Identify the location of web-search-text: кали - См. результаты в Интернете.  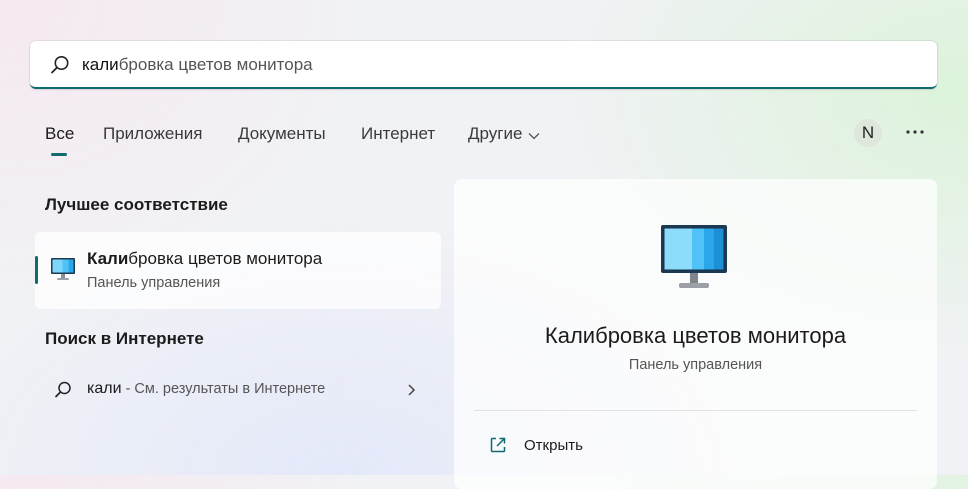
(206, 389).